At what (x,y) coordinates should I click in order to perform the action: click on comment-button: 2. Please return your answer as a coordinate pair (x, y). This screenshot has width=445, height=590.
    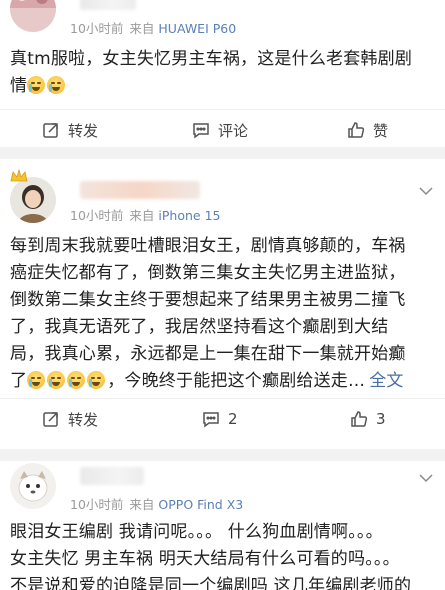
    Looking at the image, I should click on (220, 419).